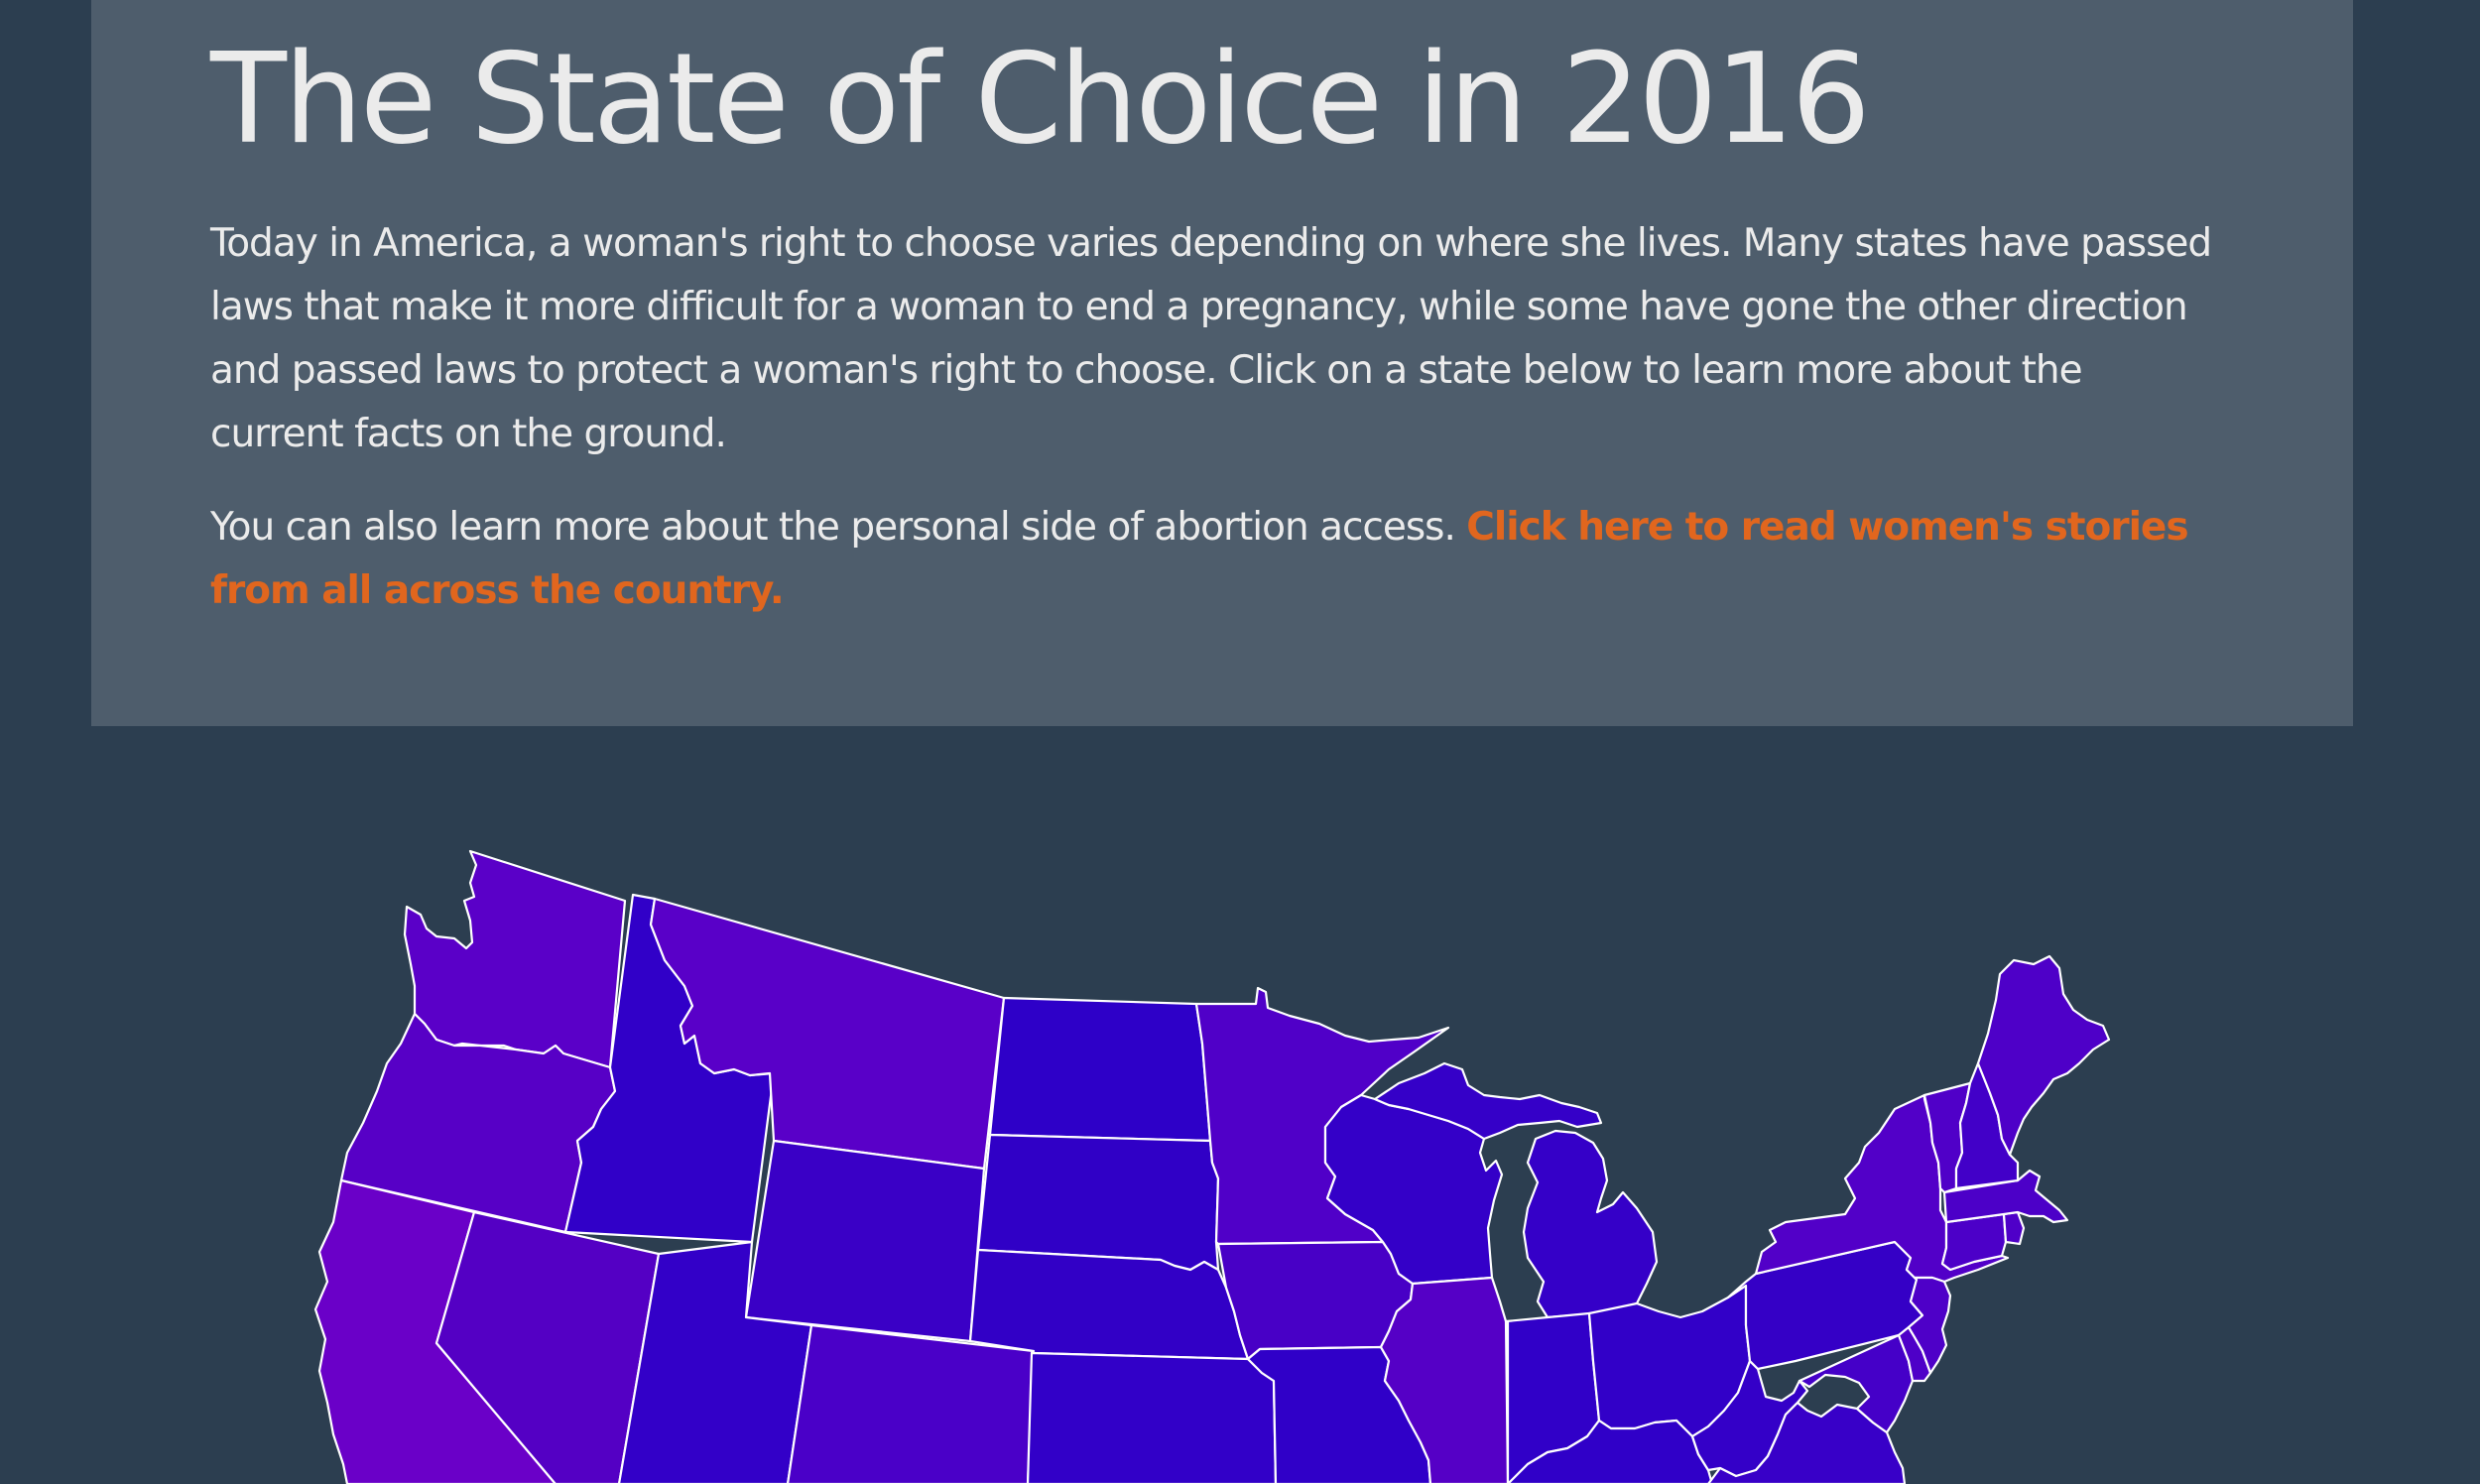  What do you see at coordinates (1100, 1069) in the screenshot?
I see `state-ND` at bounding box center [1100, 1069].